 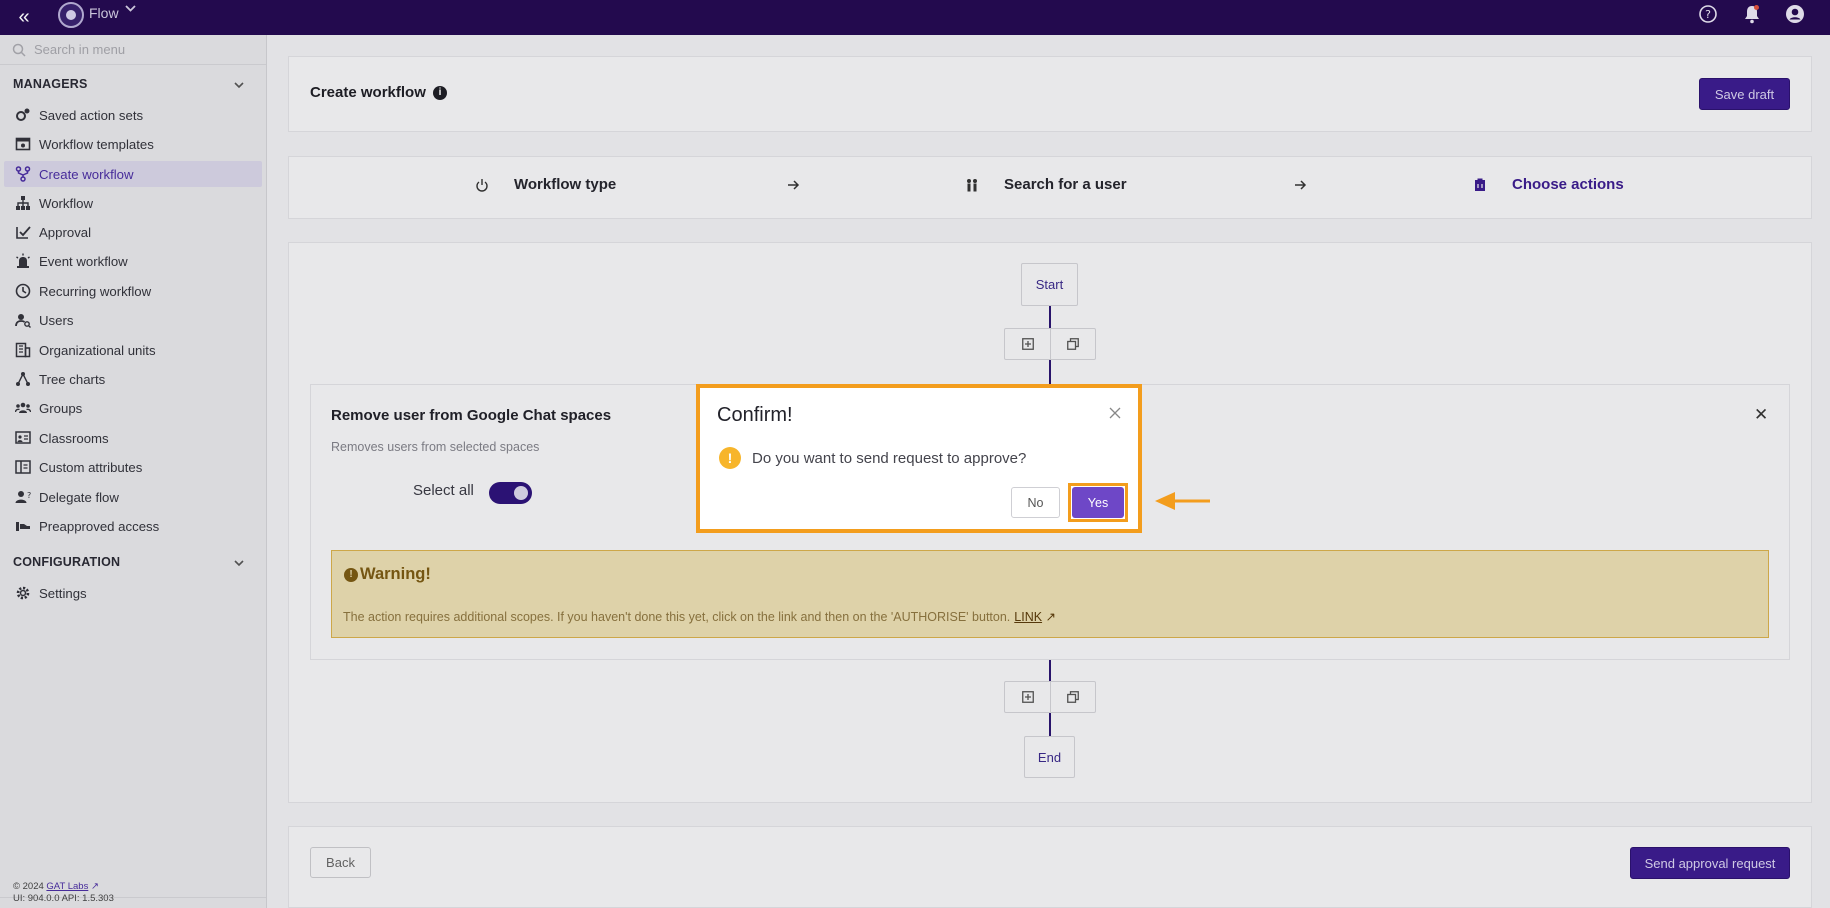 I want to click on warning-icon: !, so click(x=730, y=458).